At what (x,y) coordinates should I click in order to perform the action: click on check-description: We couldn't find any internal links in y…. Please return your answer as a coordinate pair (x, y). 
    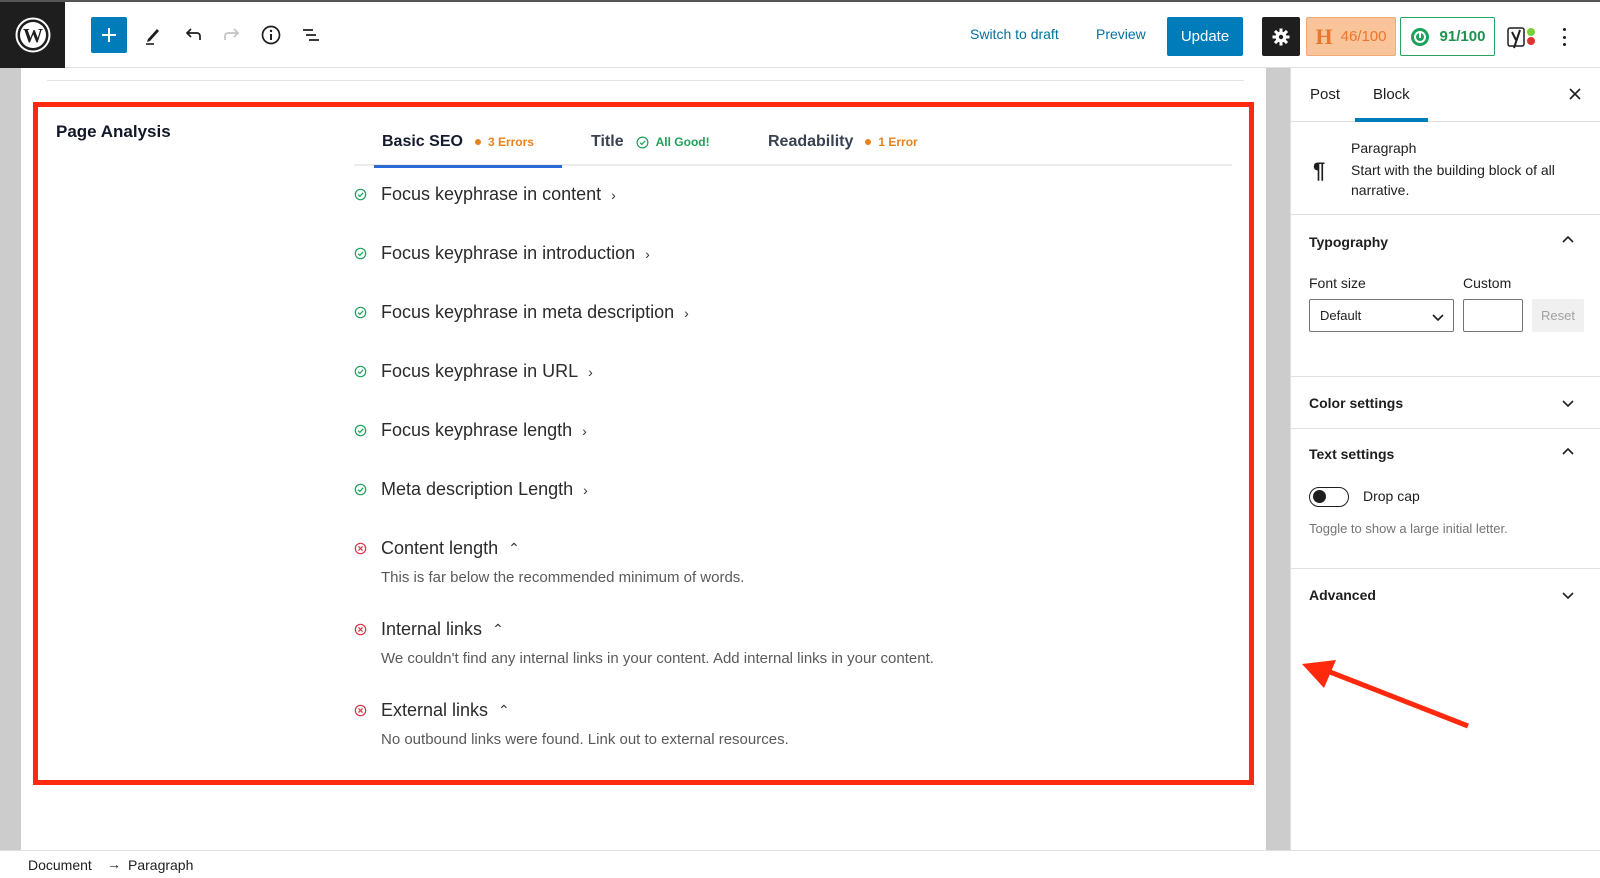
    Looking at the image, I should click on (657, 658).